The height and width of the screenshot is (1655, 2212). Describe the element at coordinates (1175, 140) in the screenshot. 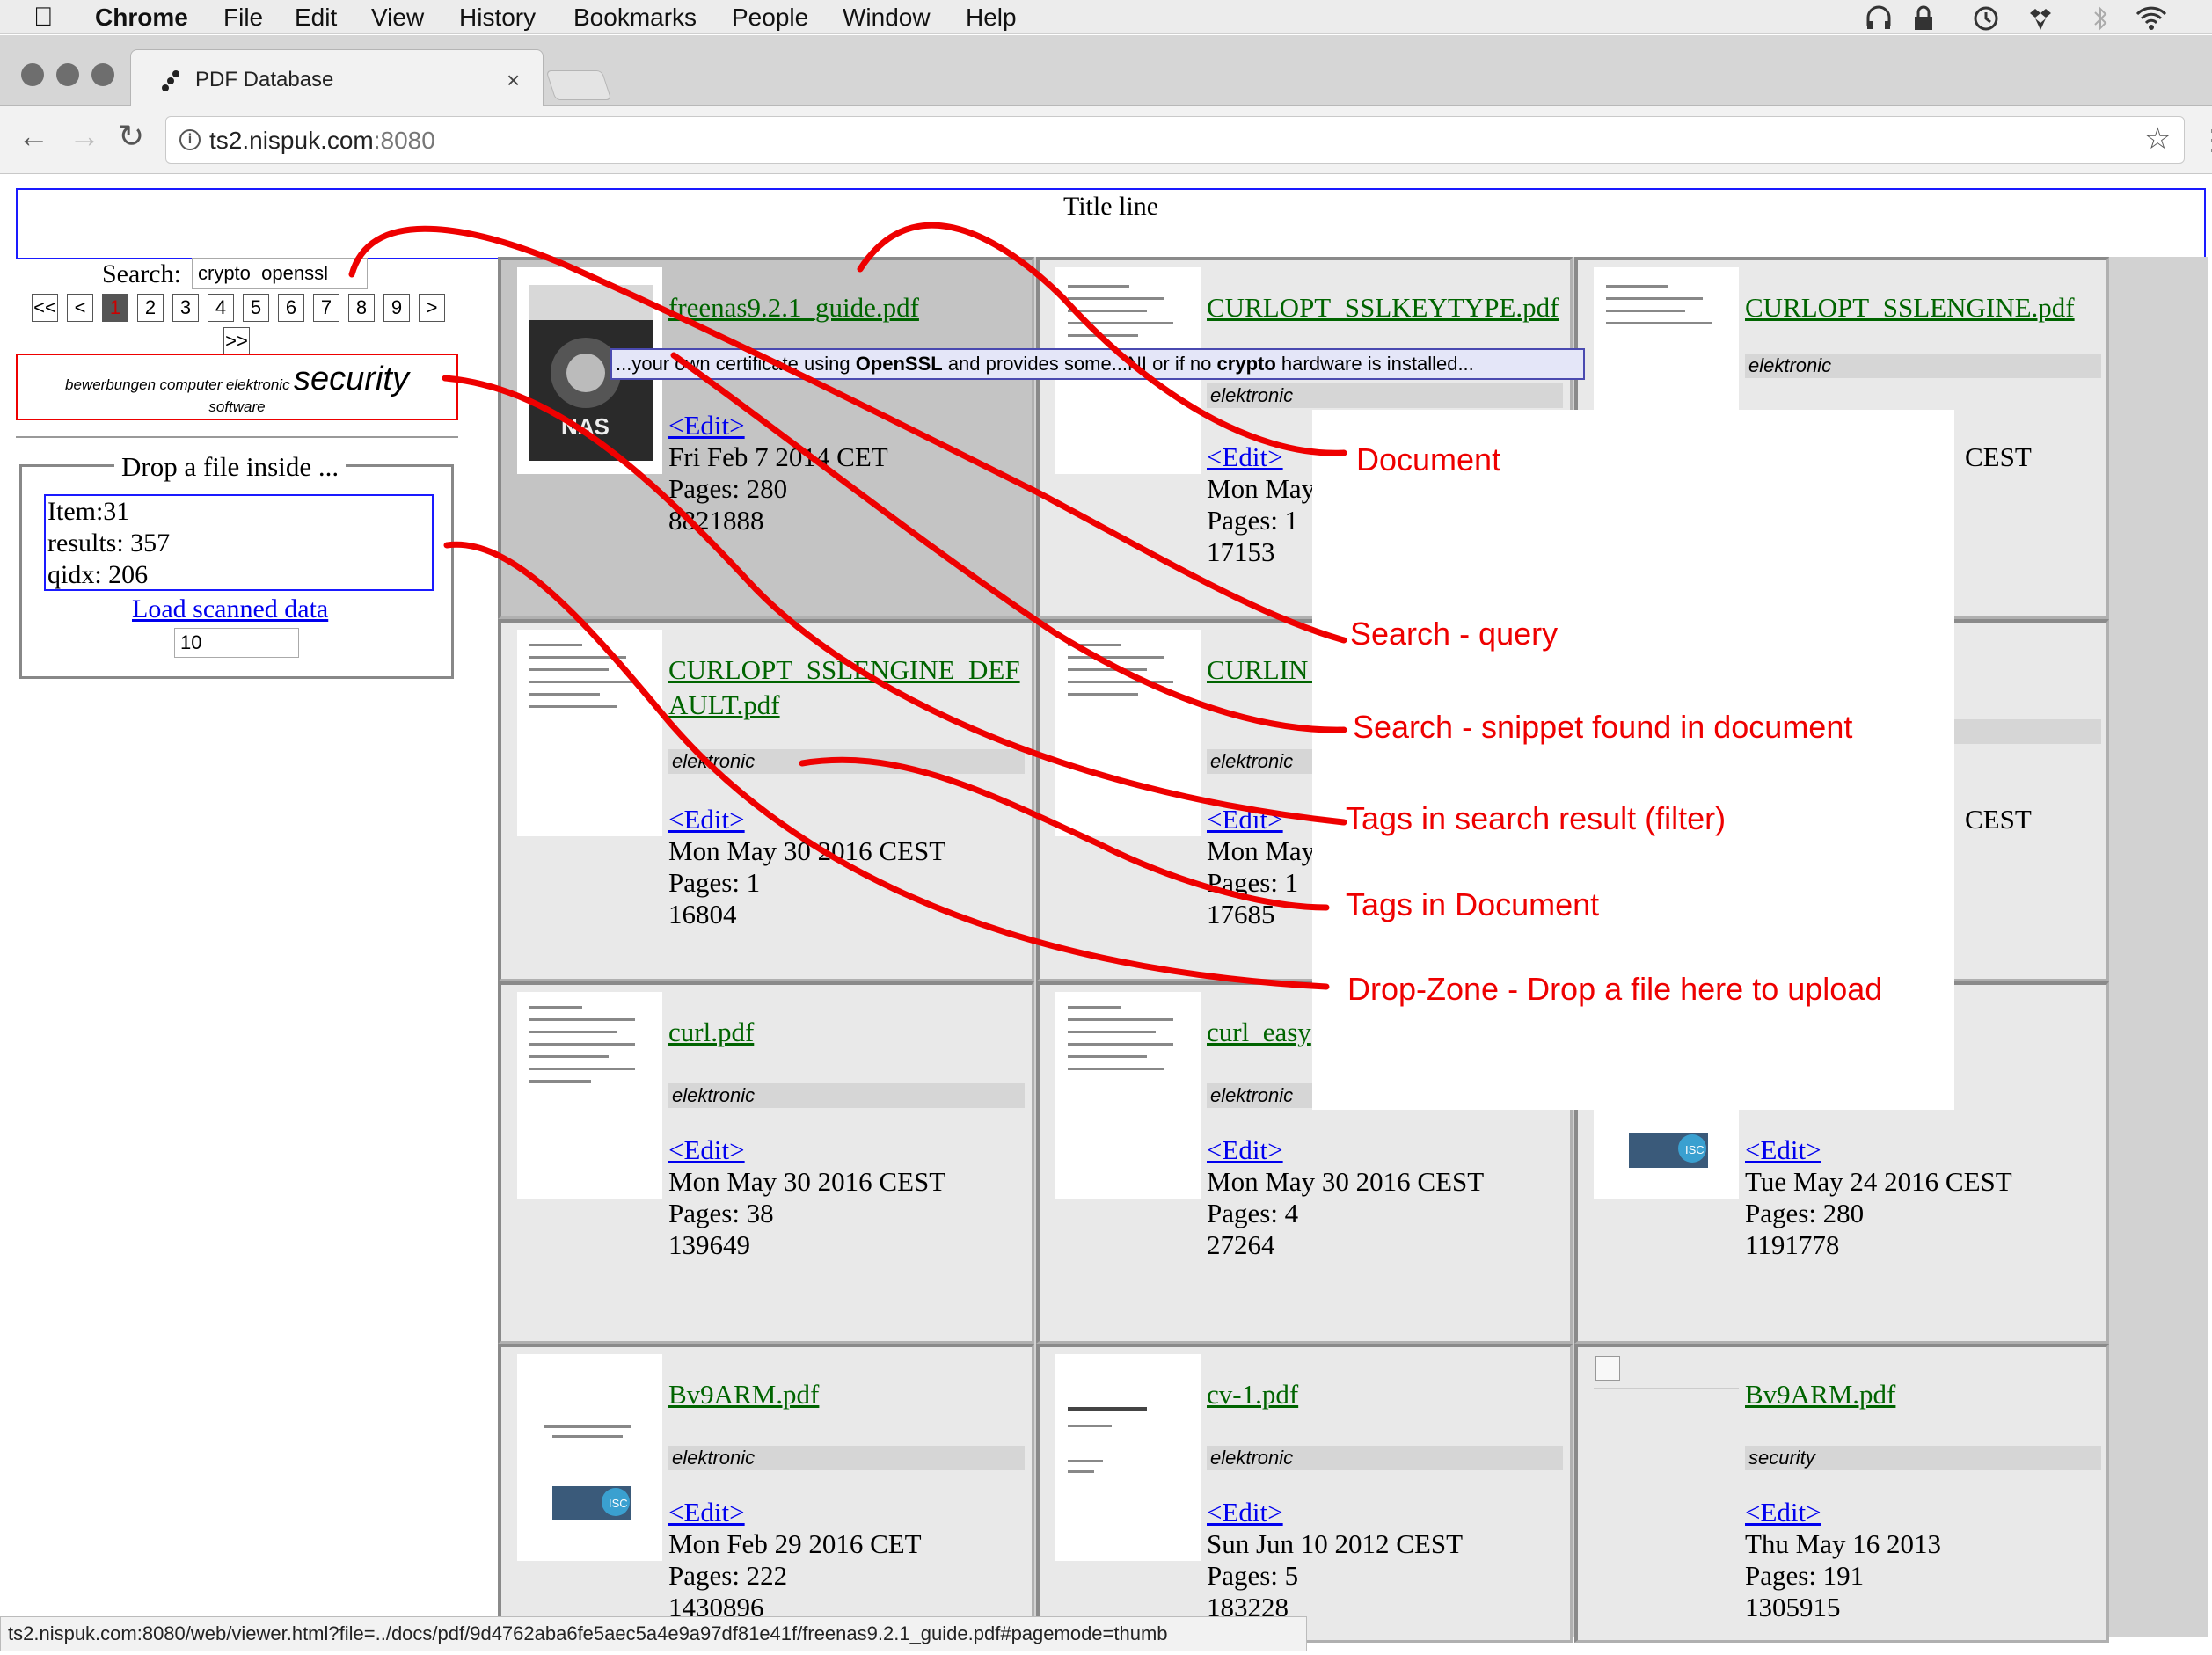

I see `address-bar` at that location.